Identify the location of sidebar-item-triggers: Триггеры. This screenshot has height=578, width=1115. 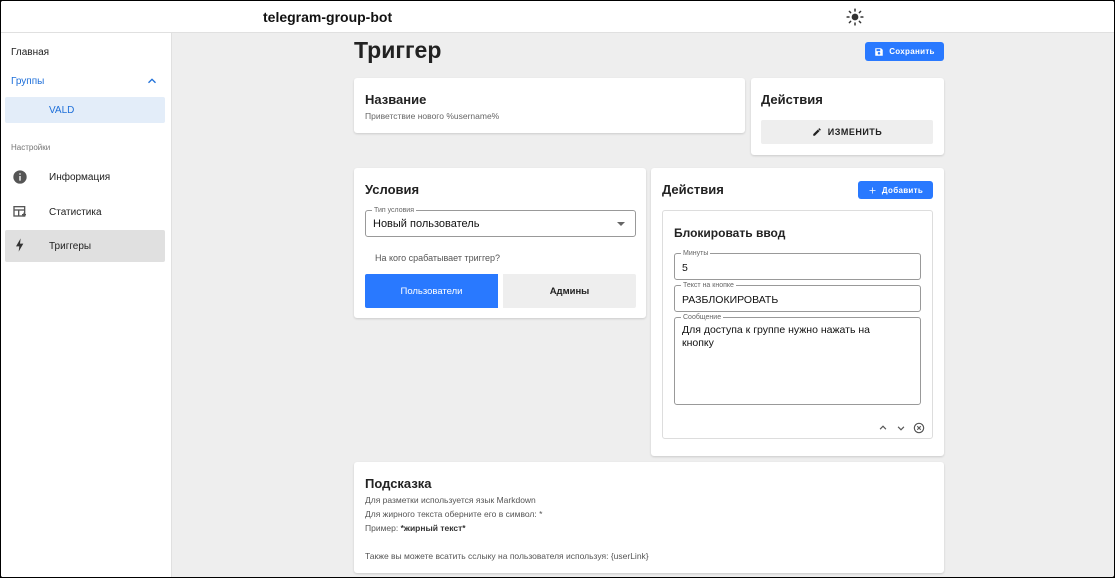
(85, 246).